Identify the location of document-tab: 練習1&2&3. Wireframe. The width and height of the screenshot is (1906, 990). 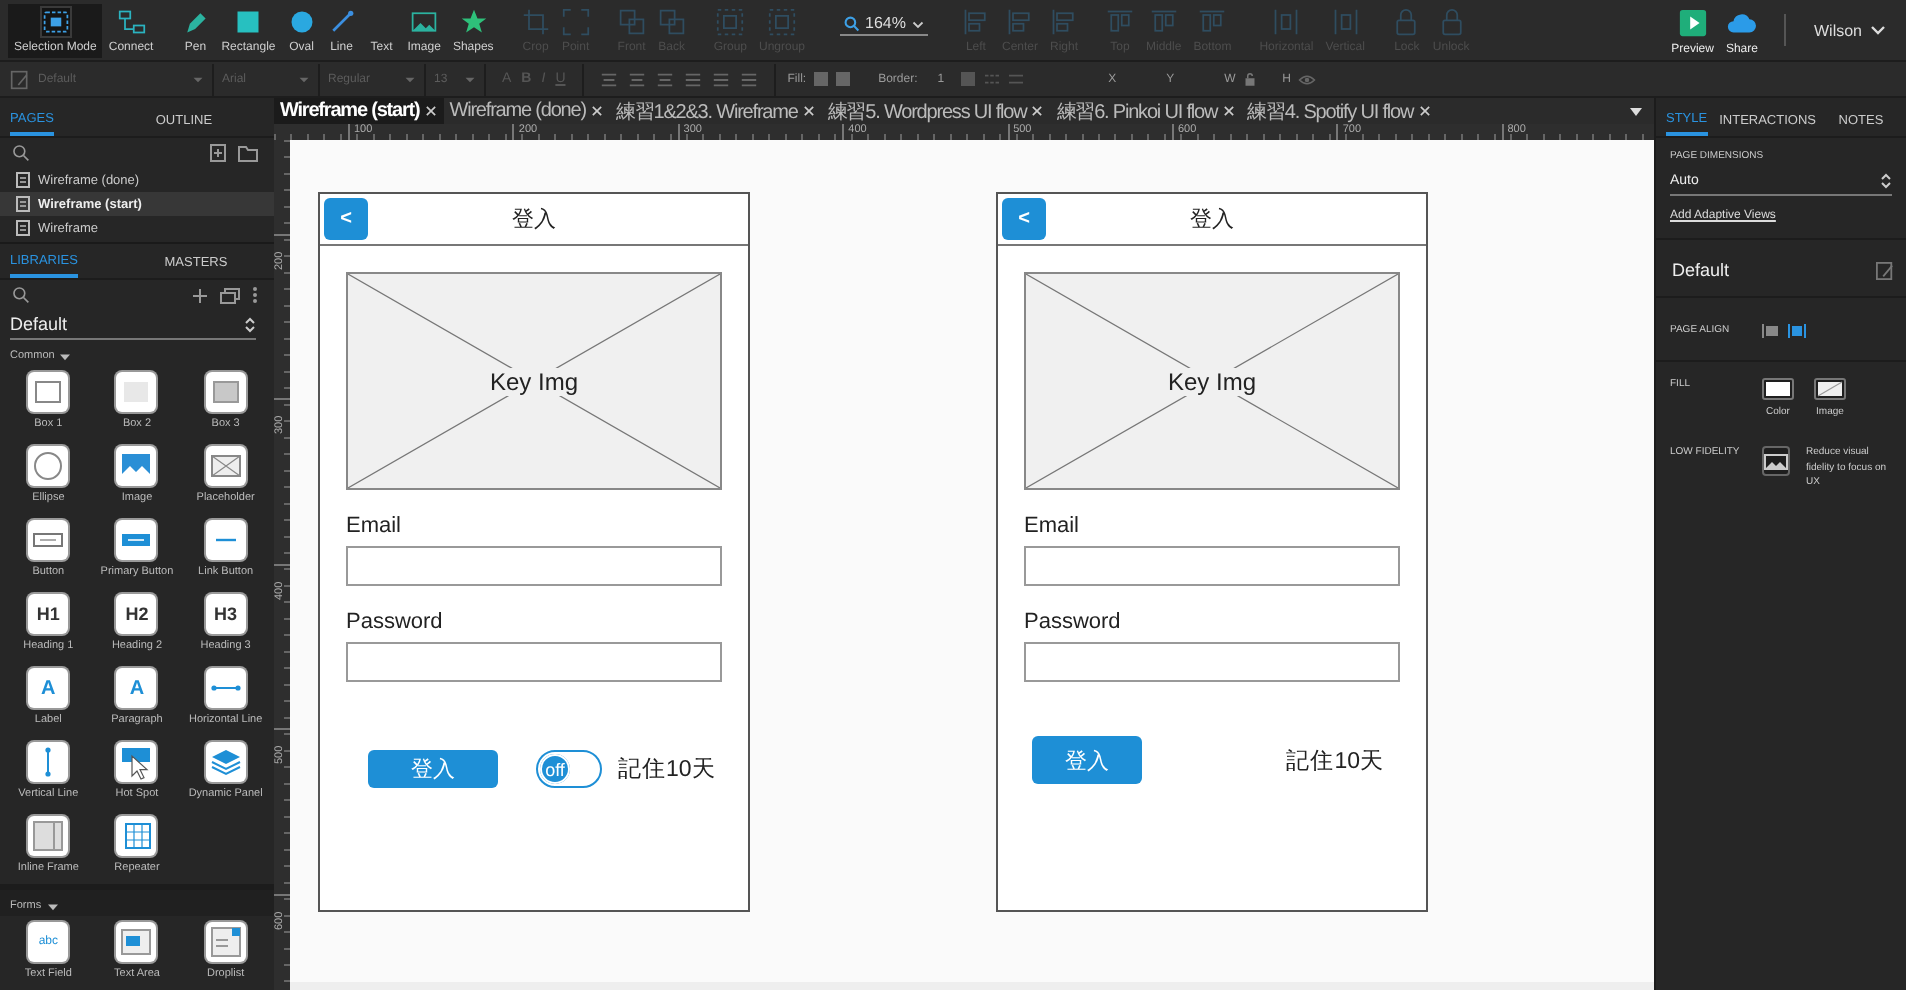
(706, 111).